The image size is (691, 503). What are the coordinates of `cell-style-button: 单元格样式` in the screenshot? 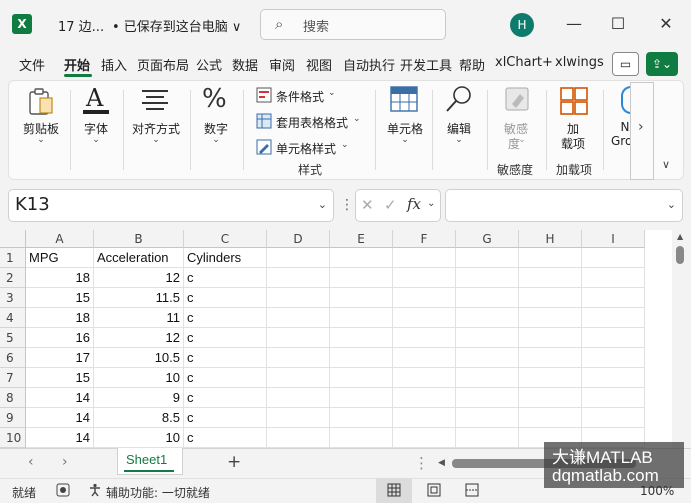 It's located at (306, 148).